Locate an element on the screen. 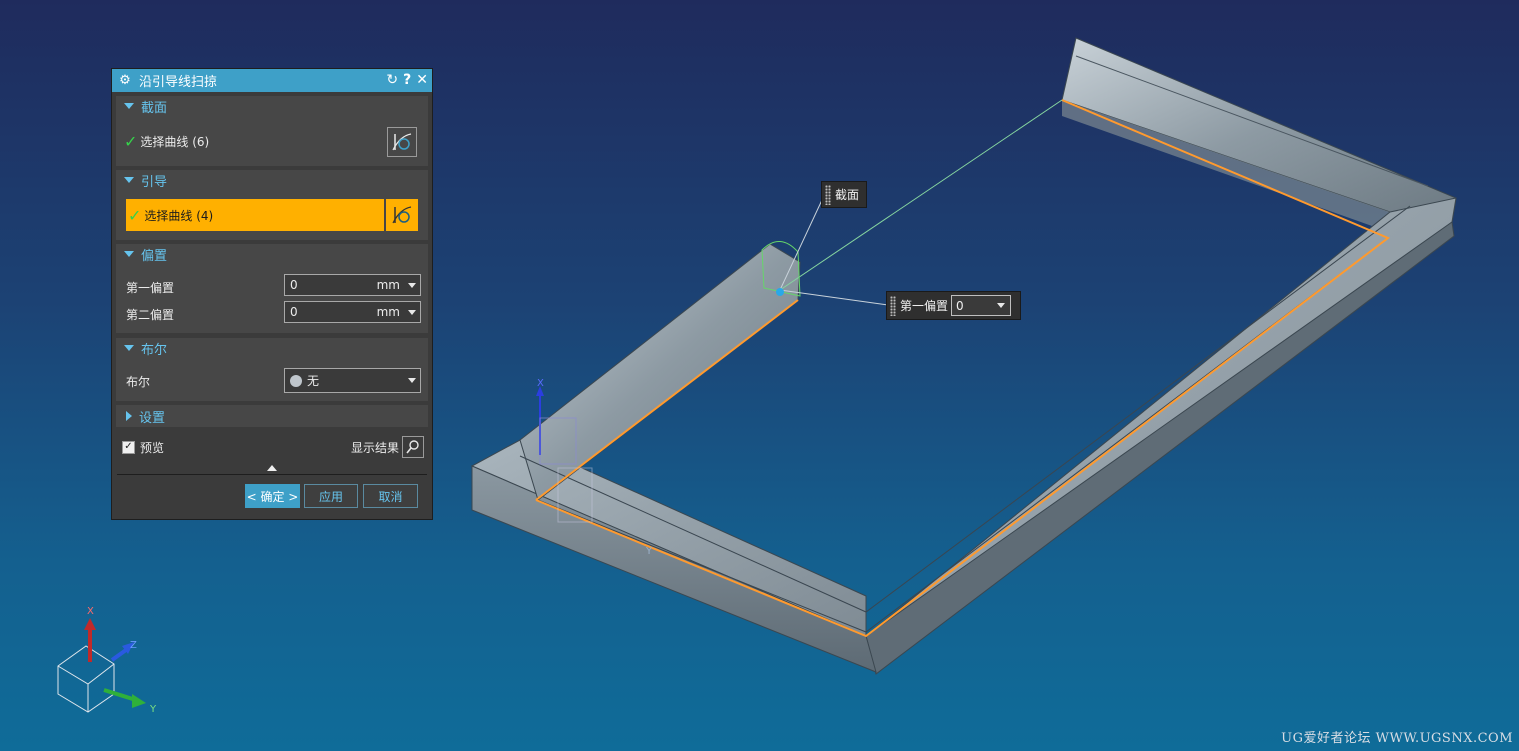 The height and width of the screenshot is (751, 1519). section-callout: 截面 is located at coordinates (844, 194).